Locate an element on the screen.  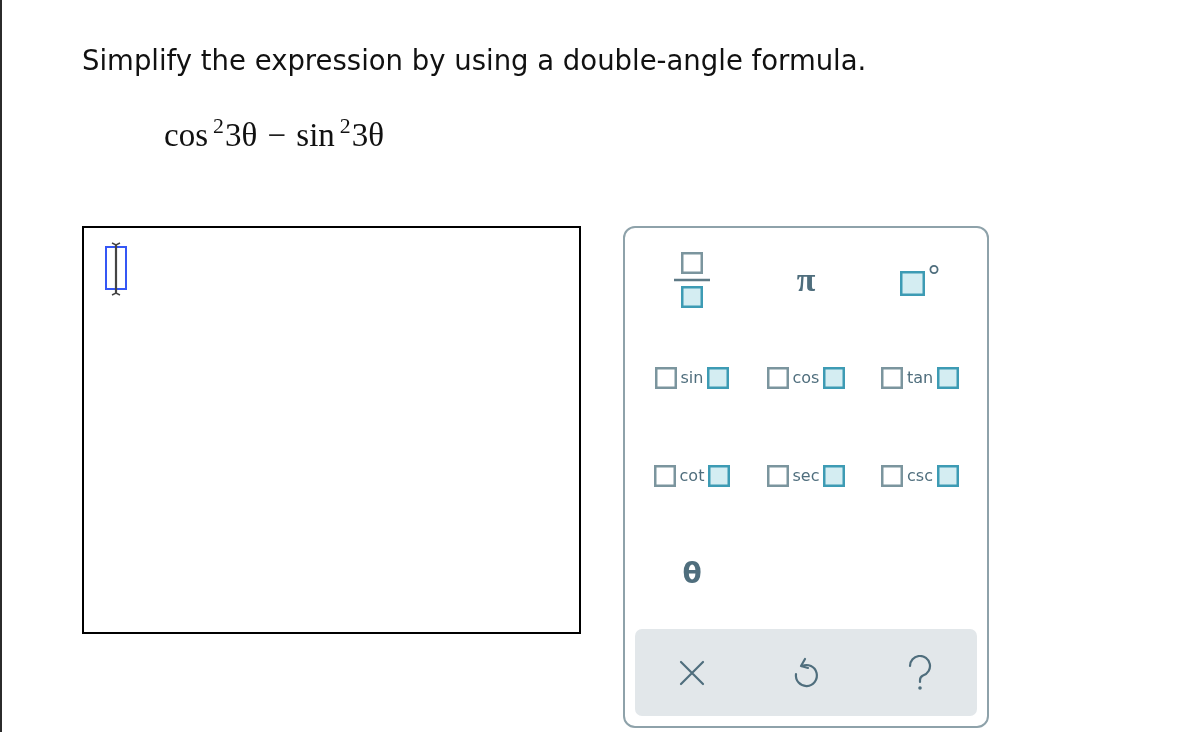
close-icon is located at coordinates (692, 672).